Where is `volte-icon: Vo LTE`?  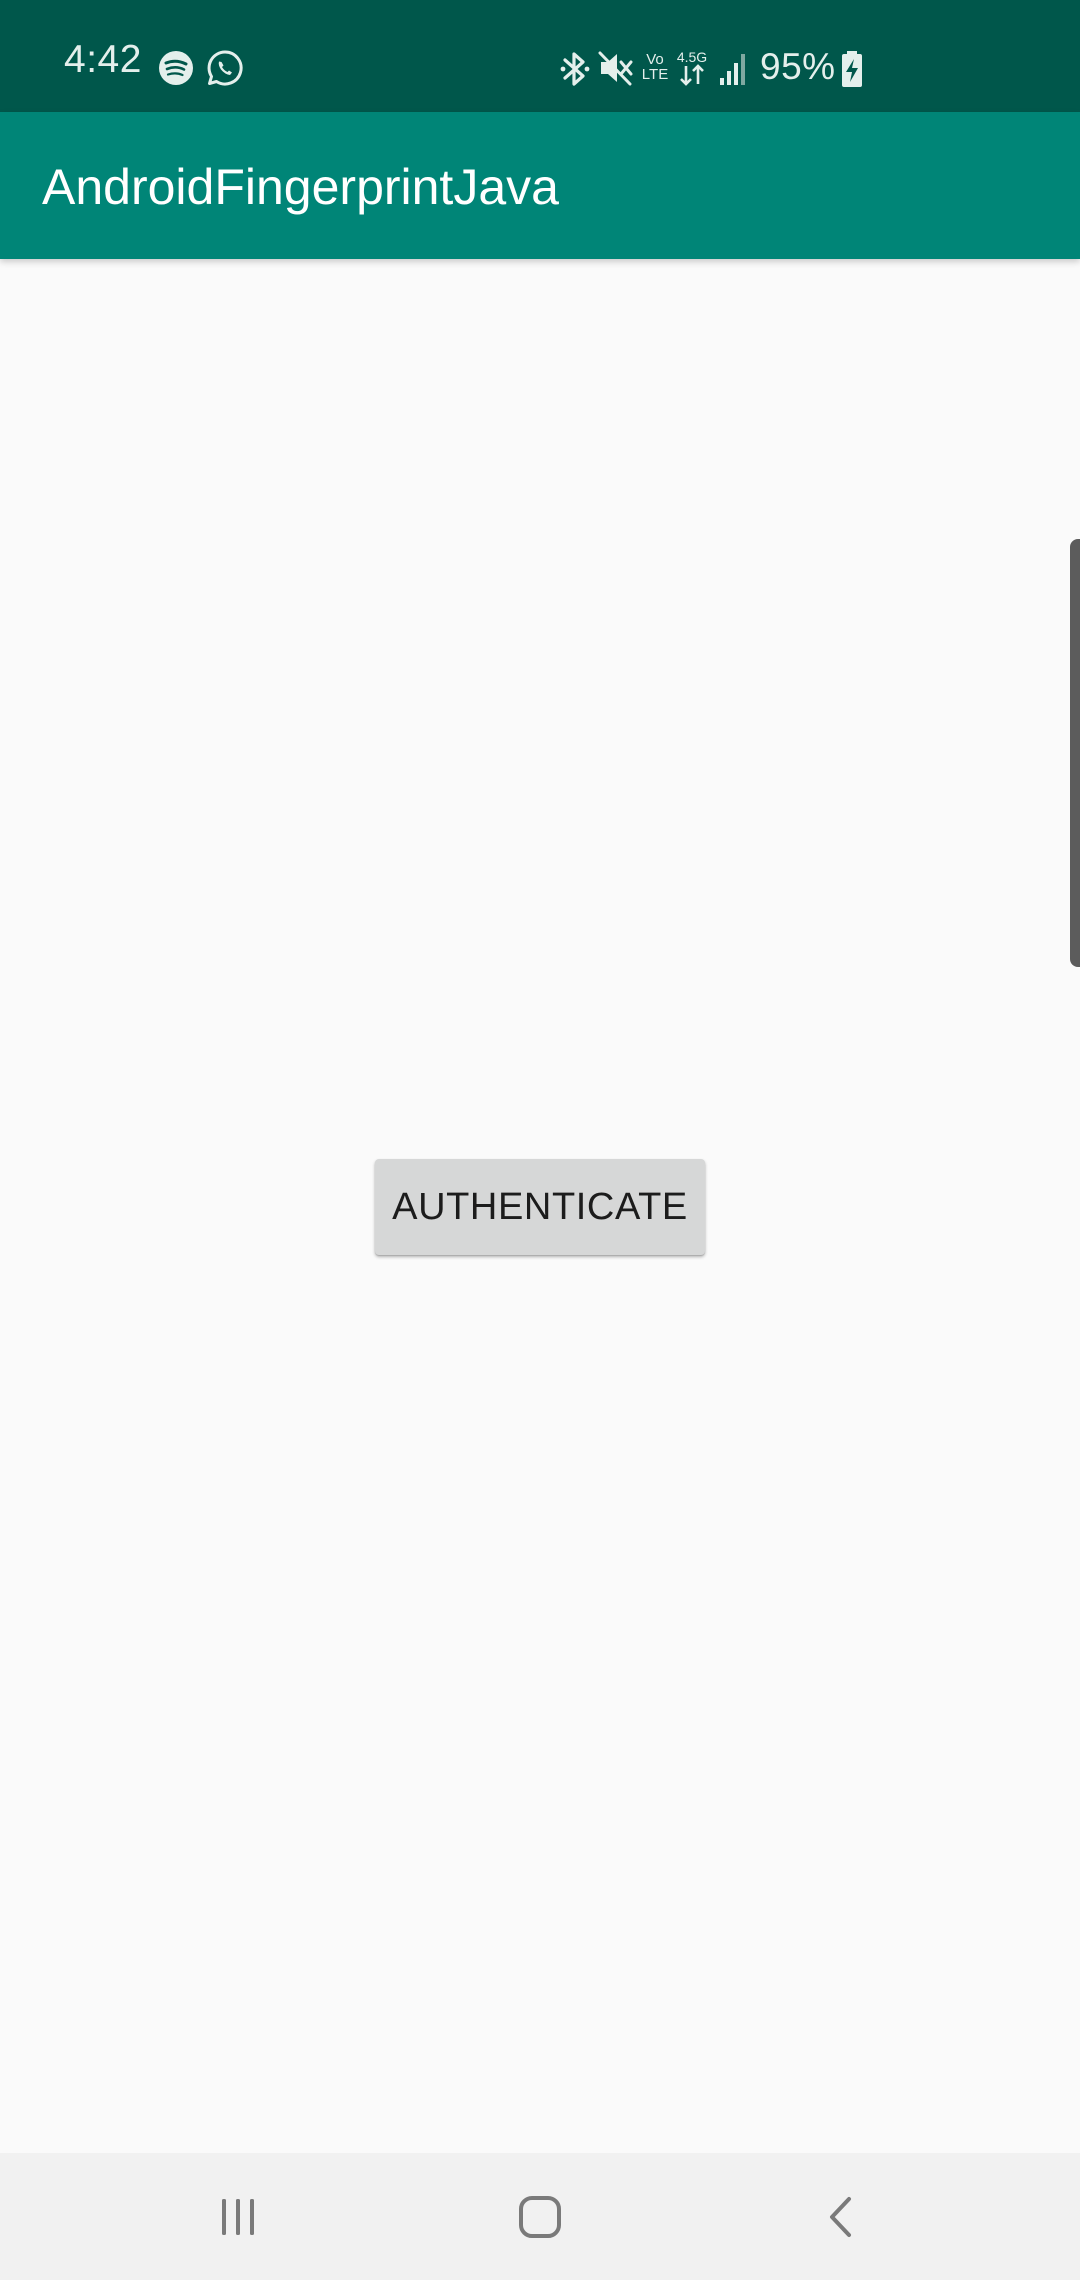
volte-icon: Vo LTE is located at coordinates (655, 67).